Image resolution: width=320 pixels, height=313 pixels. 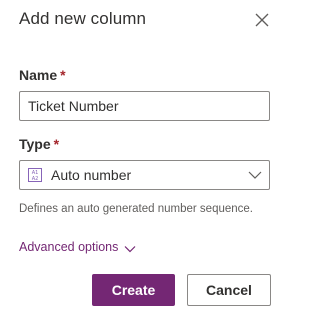 What do you see at coordinates (56, 144) in the screenshot?
I see `type-required-marker: *` at bounding box center [56, 144].